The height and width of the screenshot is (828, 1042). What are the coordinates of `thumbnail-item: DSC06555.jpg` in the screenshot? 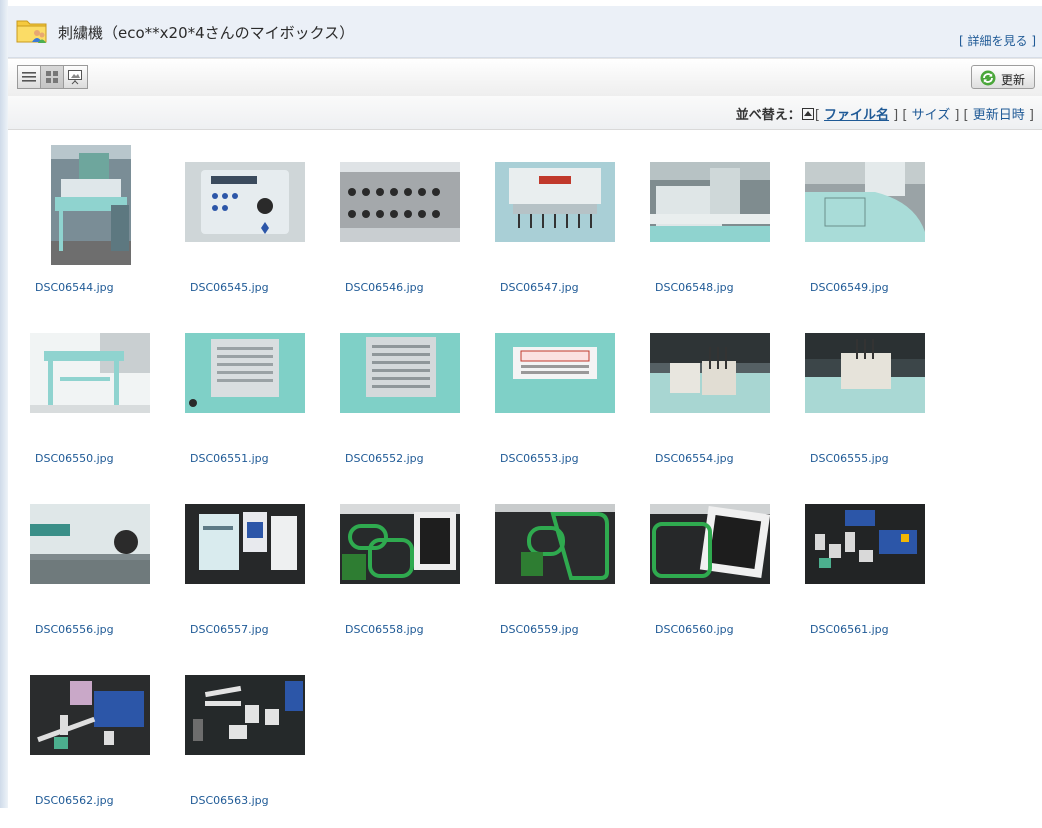 It's located at (880, 401).